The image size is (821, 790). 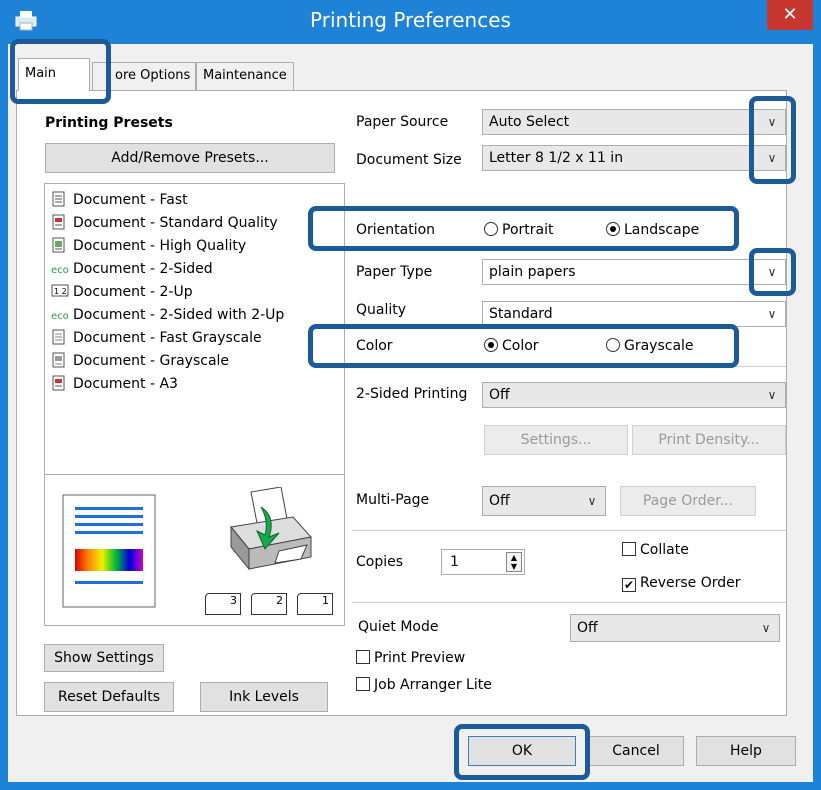 I want to click on preset-item-standard-quality: Document - Standard Quality, so click(x=164, y=225).